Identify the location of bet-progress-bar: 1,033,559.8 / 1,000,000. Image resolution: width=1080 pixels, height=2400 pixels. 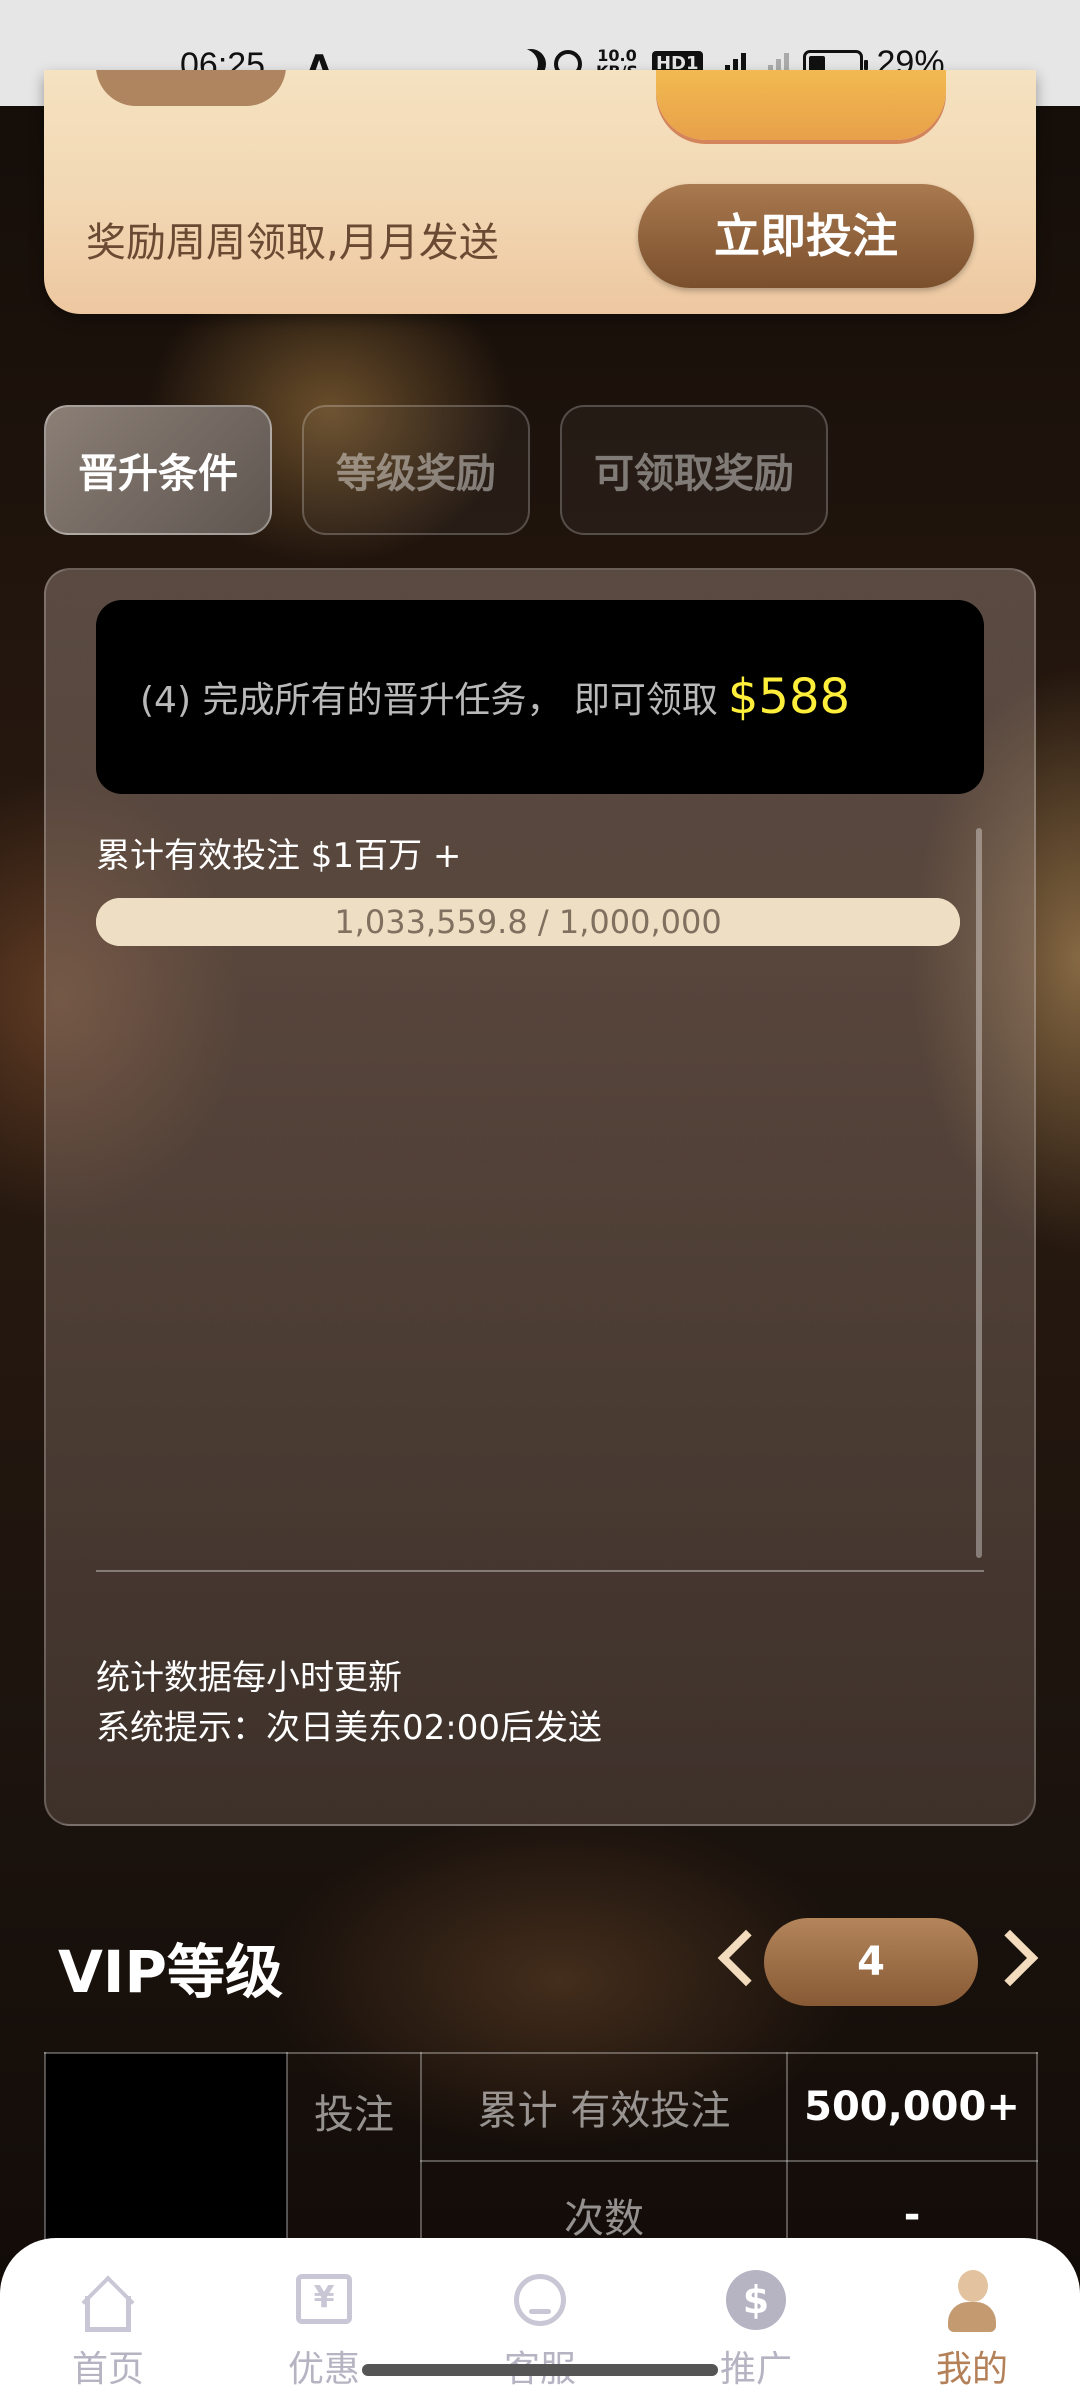
(528, 922).